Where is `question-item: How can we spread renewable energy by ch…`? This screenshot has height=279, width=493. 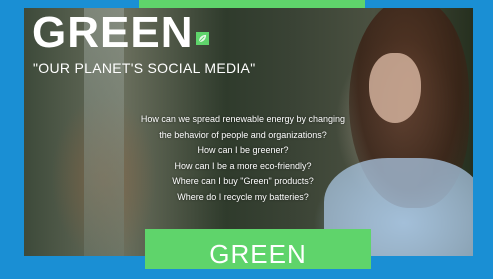 question-item: How can we spread renewable energy by ch… is located at coordinates (243, 119).